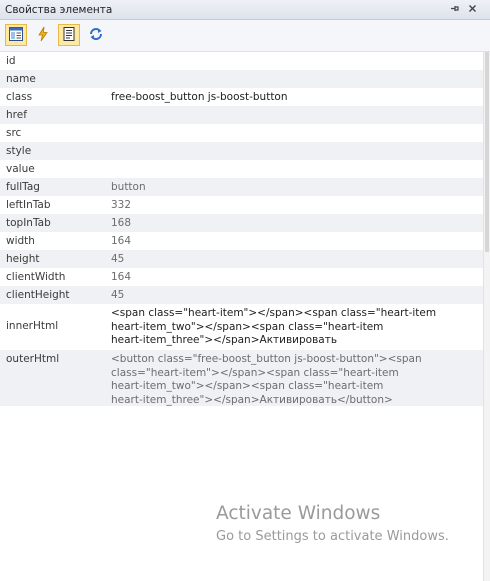 The image size is (490, 581). Describe the element at coordinates (21, 79) in the screenshot. I see `property-key: name` at that location.